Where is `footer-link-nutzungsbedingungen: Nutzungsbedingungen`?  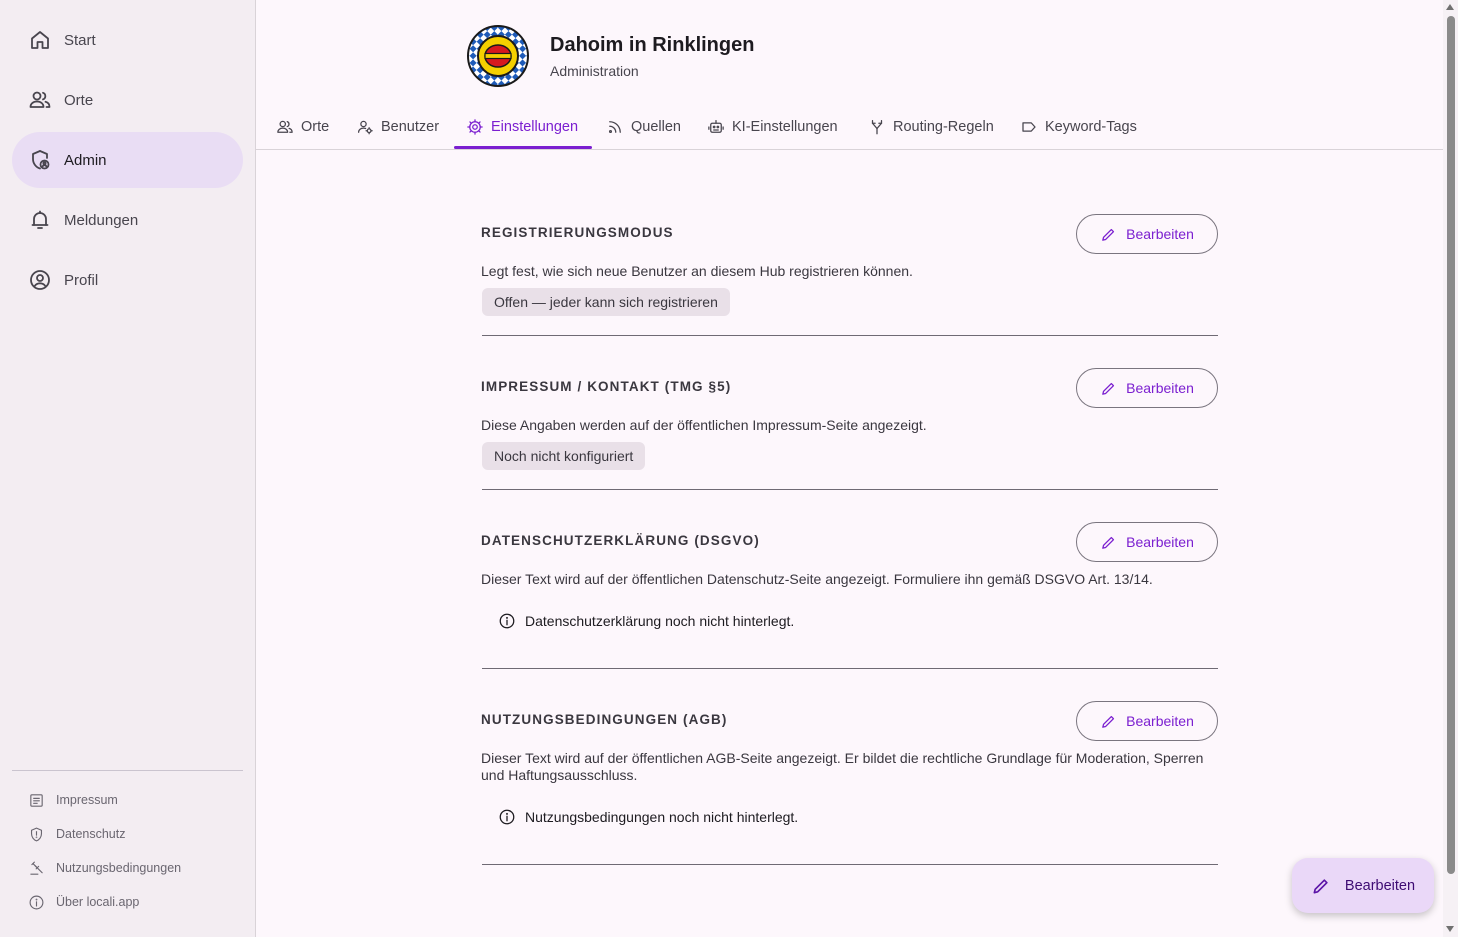 footer-link-nutzungsbedingungen: Nutzungsbedingungen is located at coordinates (104, 868).